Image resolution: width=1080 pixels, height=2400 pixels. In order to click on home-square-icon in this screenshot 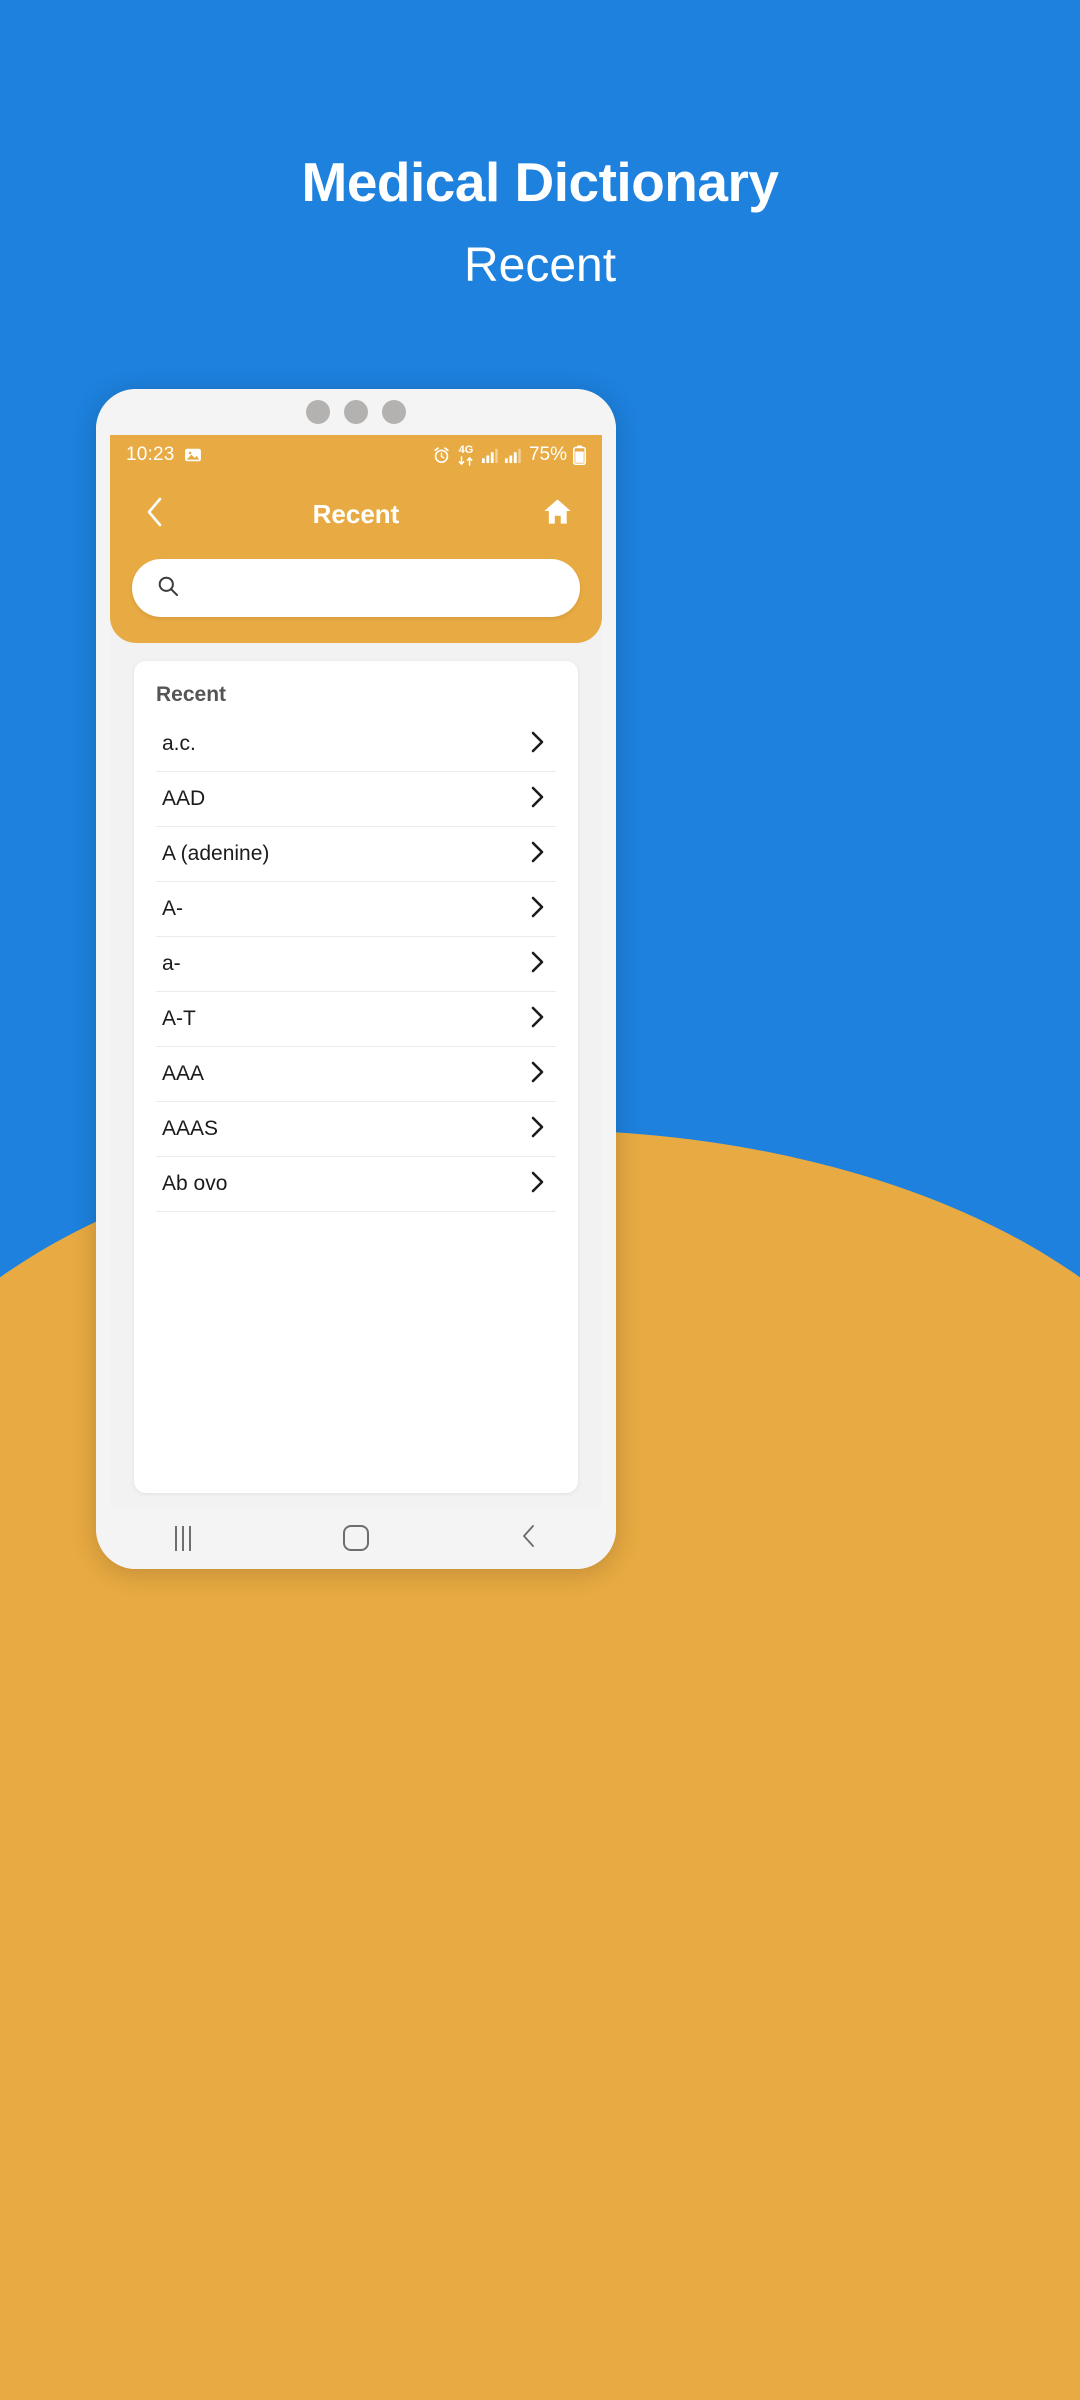, I will do `click(355, 1538)`.